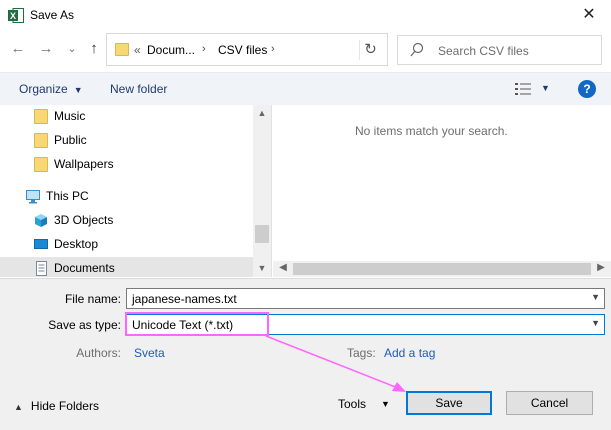 This screenshot has width=611, height=430. What do you see at coordinates (70, 116) in the screenshot?
I see `nav-item-label: Music` at bounding box center [70, 116].